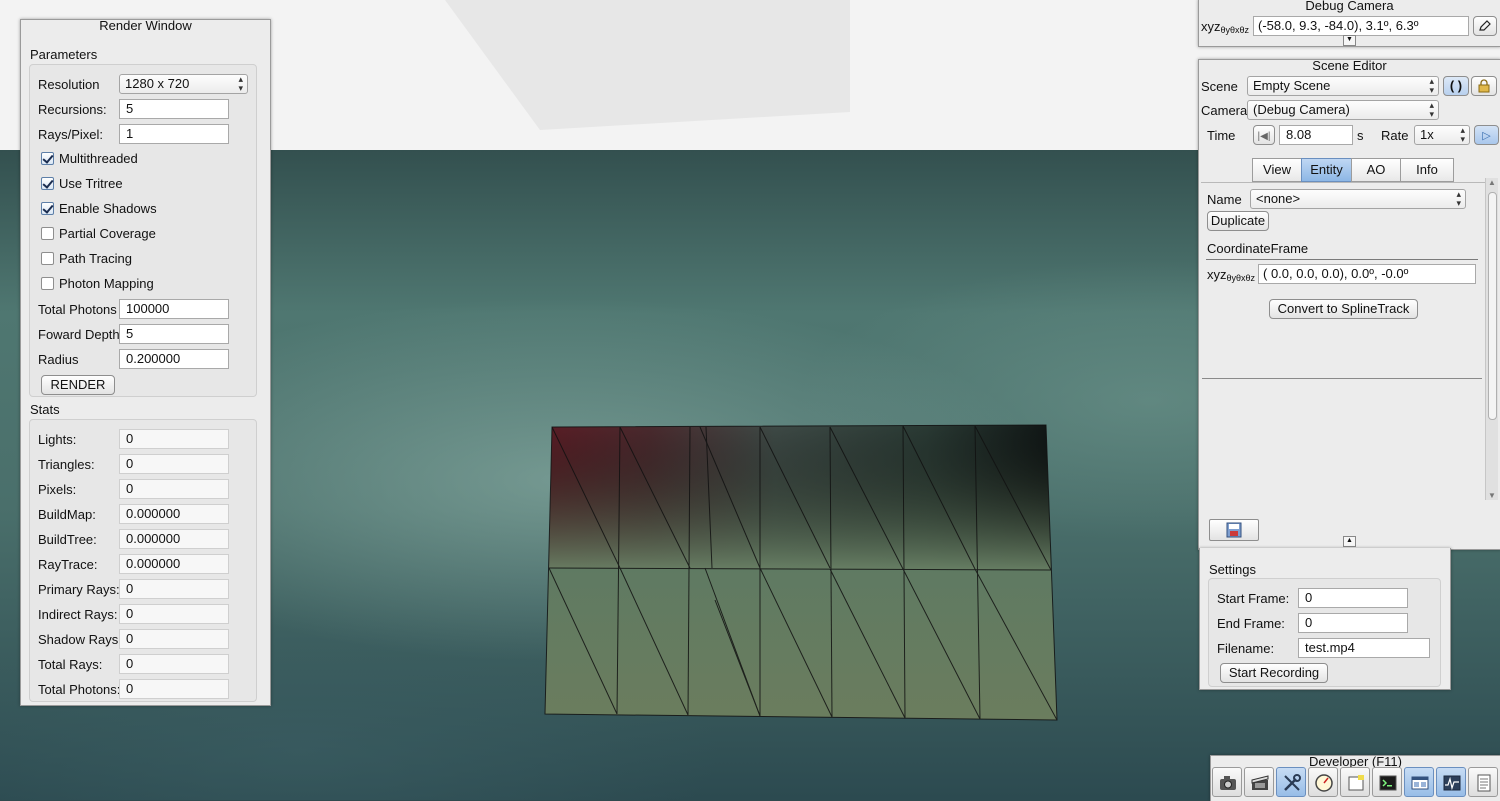 The height and width of the screenshot is (801, 1500). I want to click on terminal-tool-button, so click(1387, 782).